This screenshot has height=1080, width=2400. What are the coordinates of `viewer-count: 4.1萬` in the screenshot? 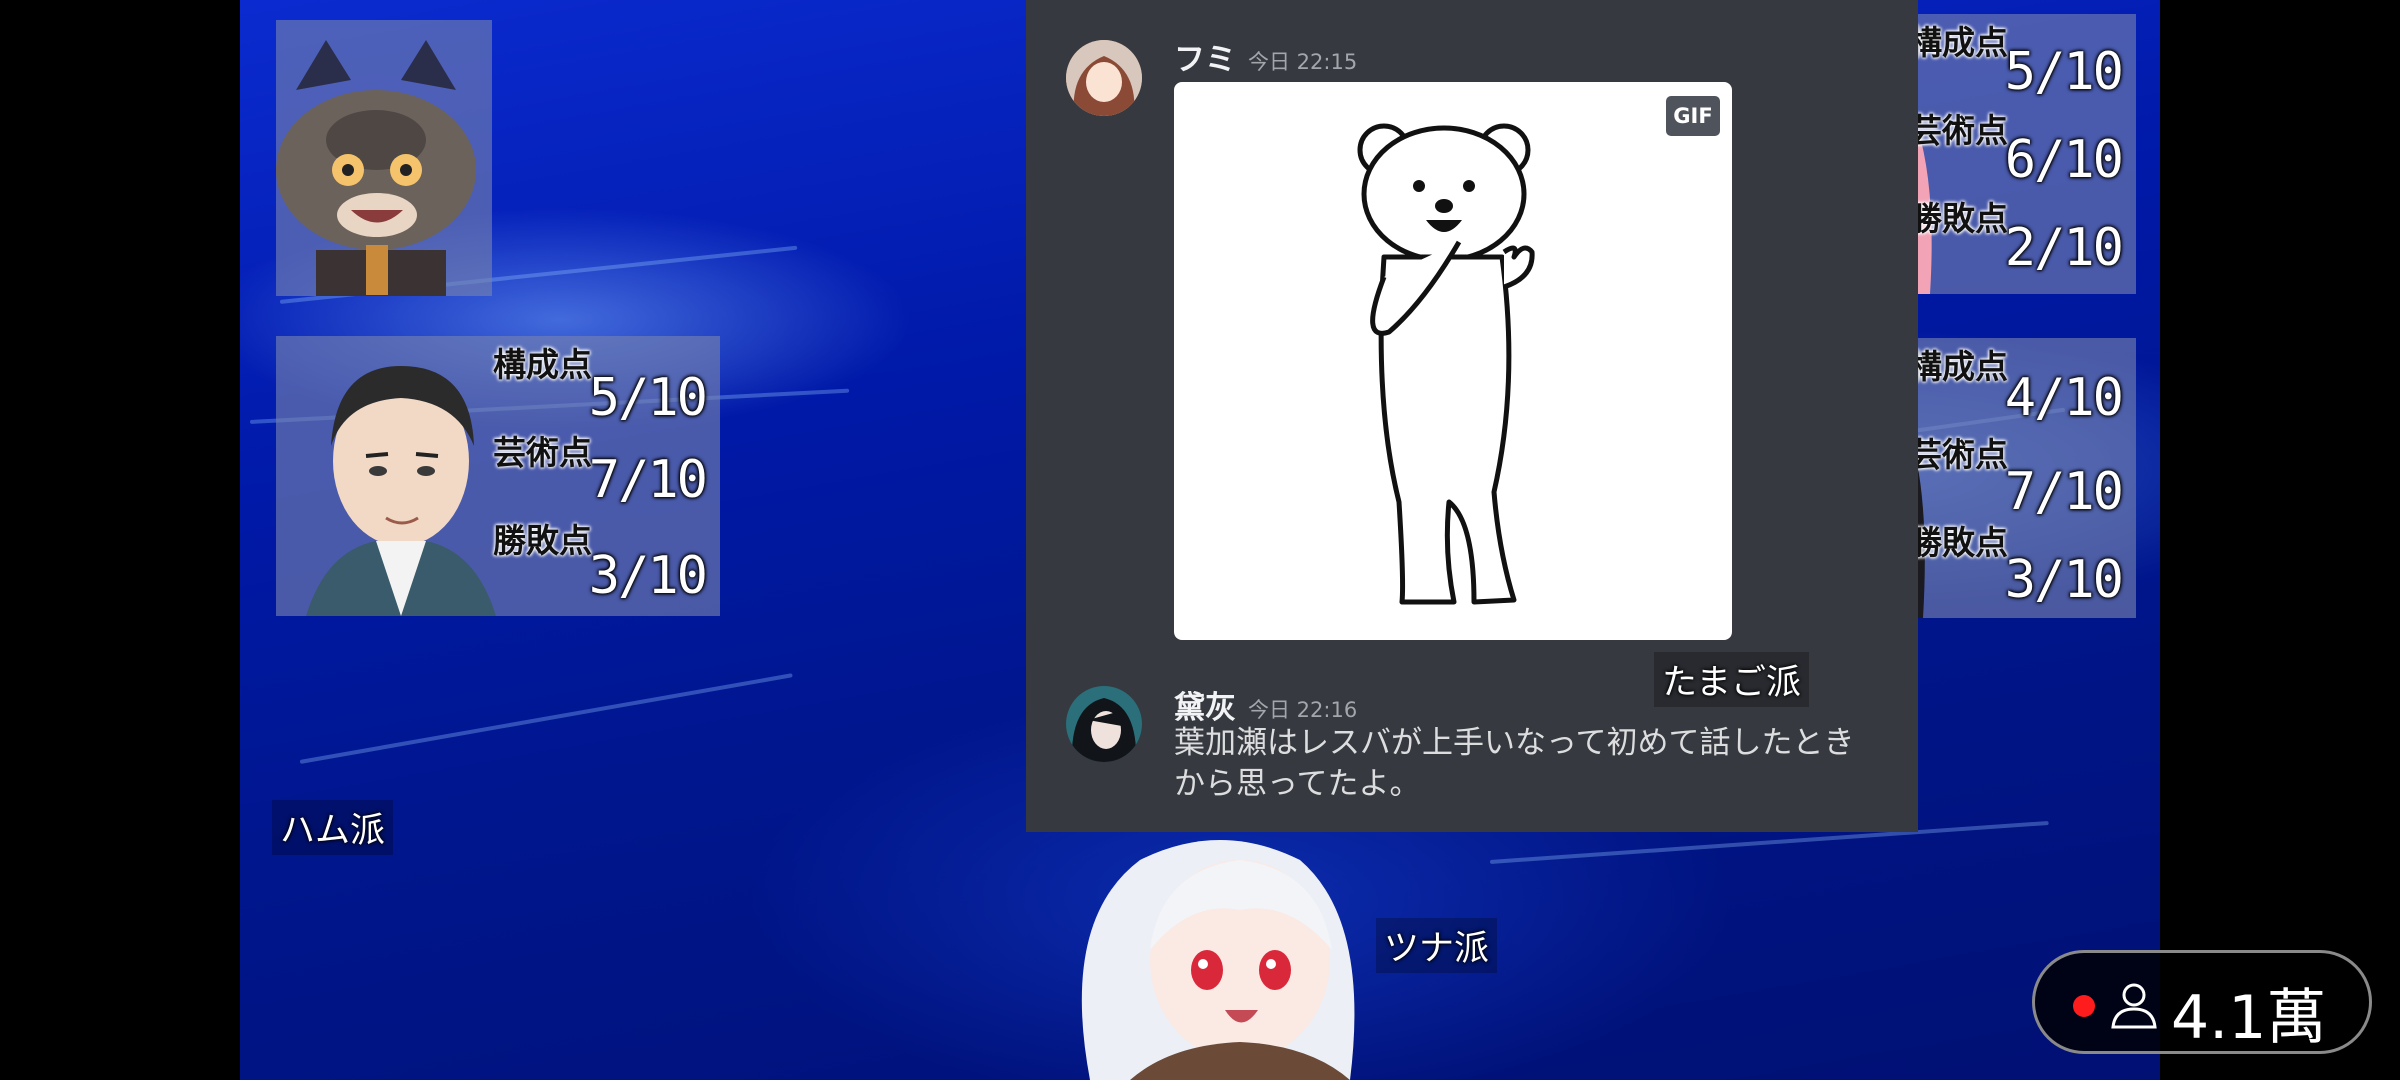 It's located at (2249, 1018).